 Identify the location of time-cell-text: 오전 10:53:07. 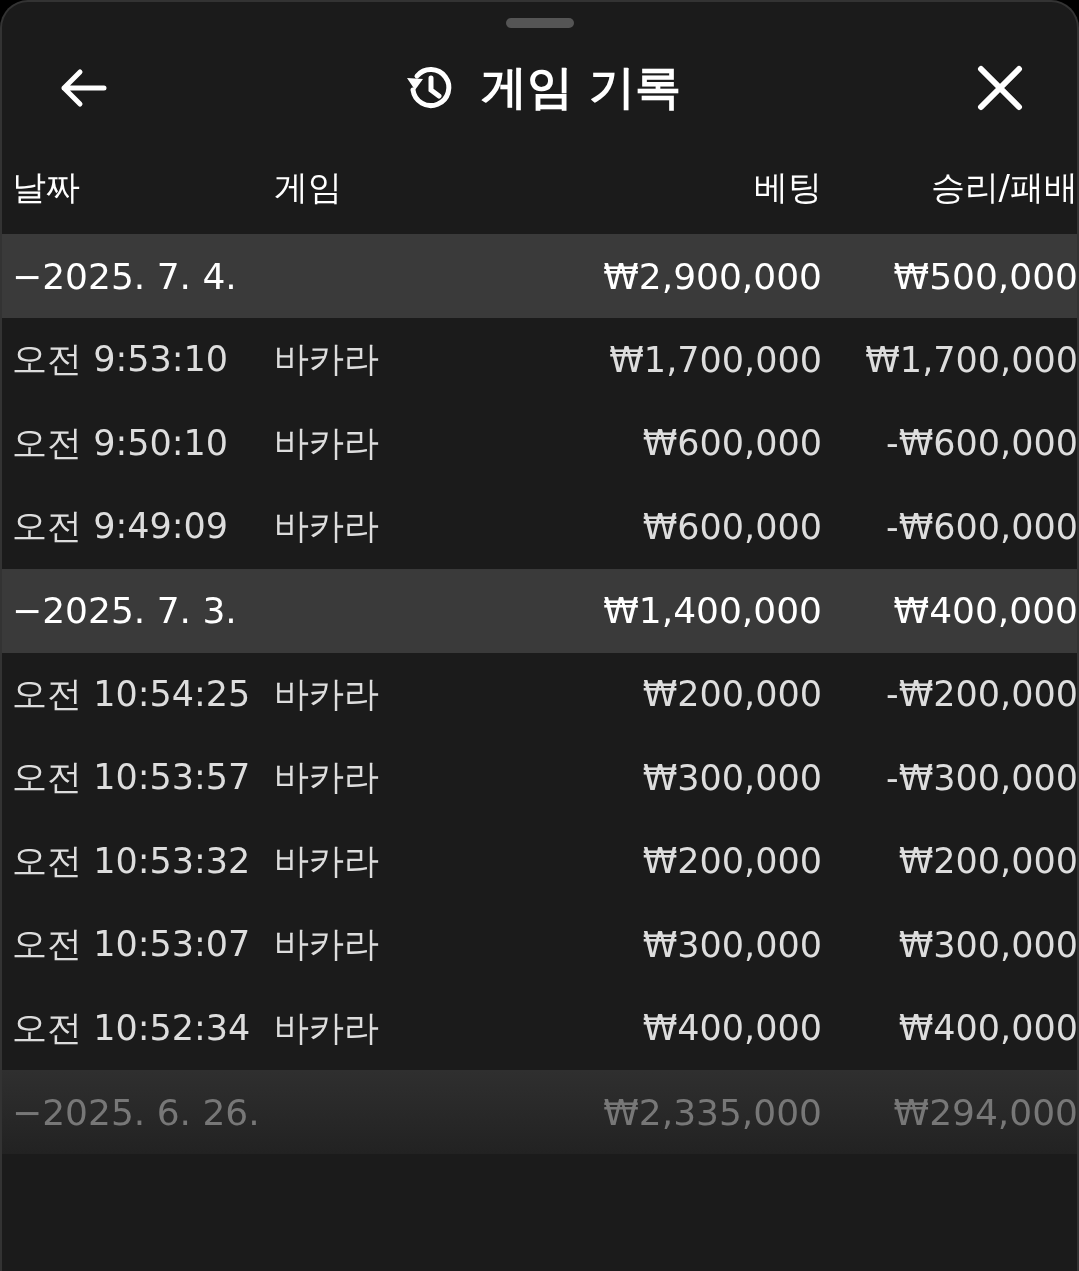
(132, 945).